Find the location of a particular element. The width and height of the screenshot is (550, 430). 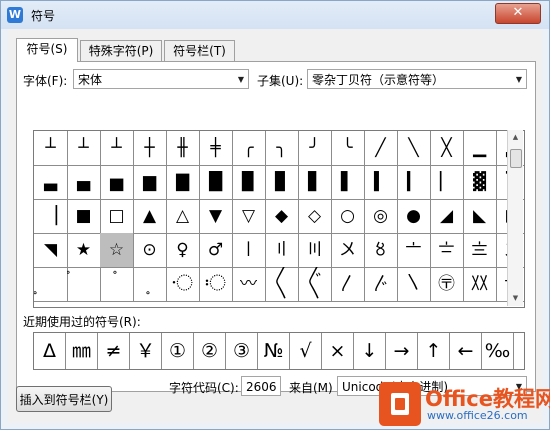

tab-symbols: 符号(S) is located at coordinates (47, 50).